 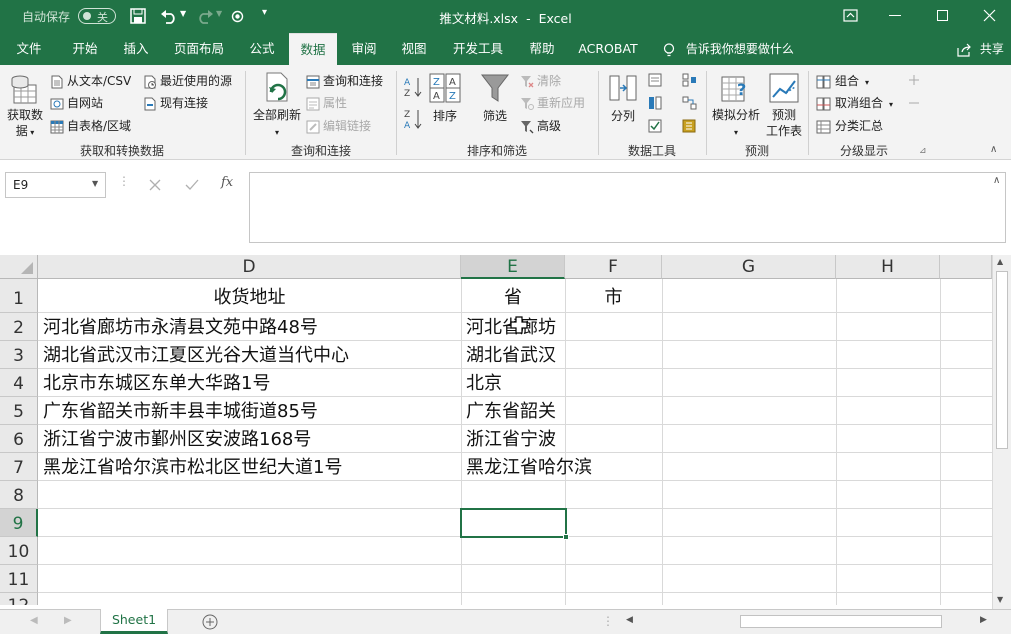 I want to click on scroll-left-icon: ◀, so click(x=629, y=620).